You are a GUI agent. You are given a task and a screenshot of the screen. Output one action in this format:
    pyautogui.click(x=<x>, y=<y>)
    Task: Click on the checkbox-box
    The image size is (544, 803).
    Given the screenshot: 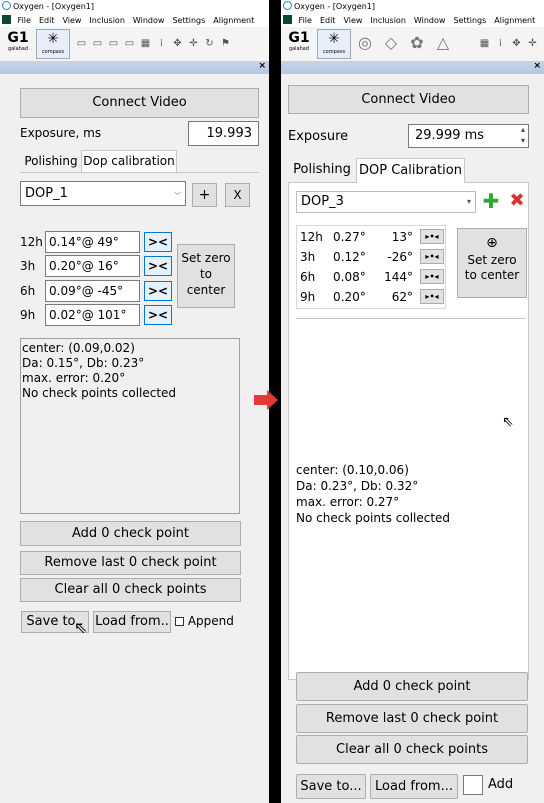 What is the action you would take?
    pyautogui.click(x=179, y=621)
    